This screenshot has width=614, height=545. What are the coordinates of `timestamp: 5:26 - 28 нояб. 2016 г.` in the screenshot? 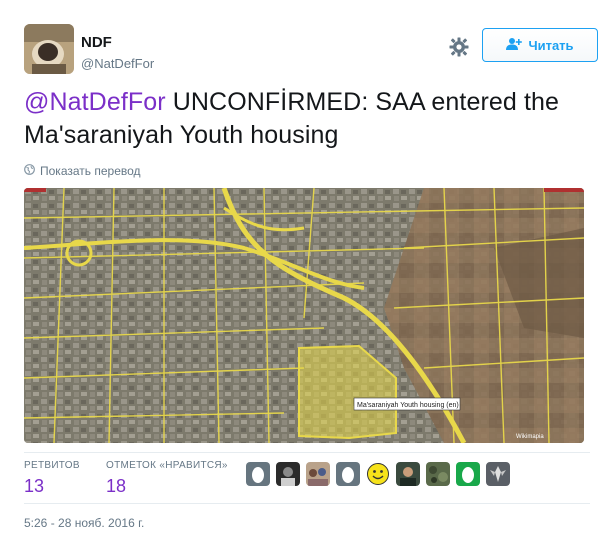 It's located at (84, 523).